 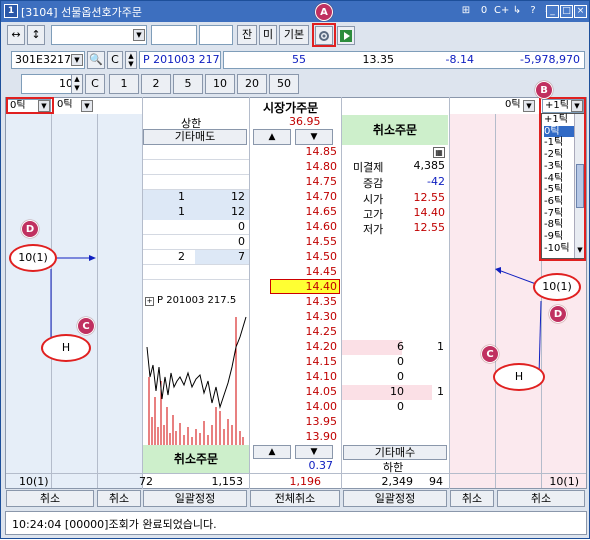 What do you see at coordinates (557, 287) in the screenshot?
I see `right-position-callout: 10(1)` at bounding box center [557, 287].